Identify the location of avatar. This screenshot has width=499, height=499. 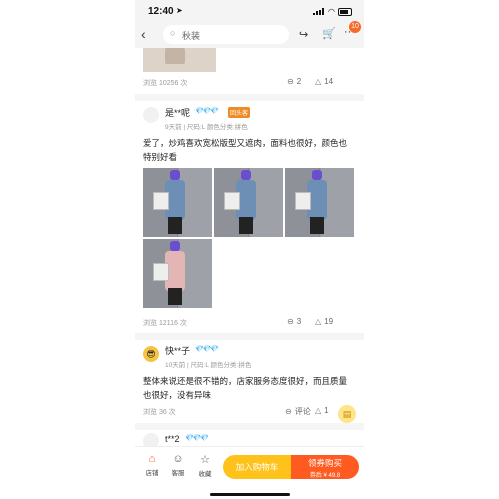
(151, 115).